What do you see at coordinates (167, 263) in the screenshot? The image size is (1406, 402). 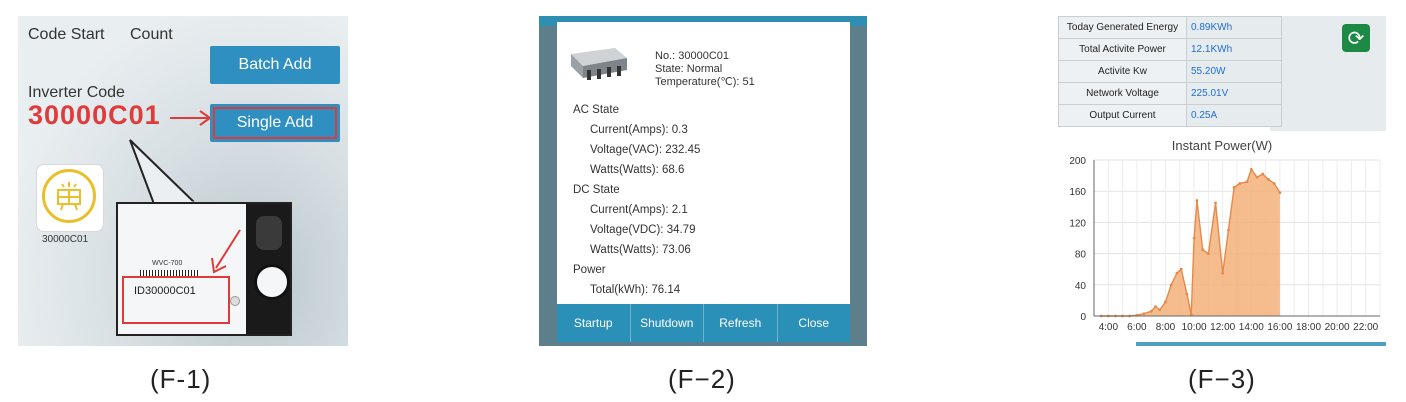 I see `nameplate-model: WVC-700` at bounding box center [167, 263].